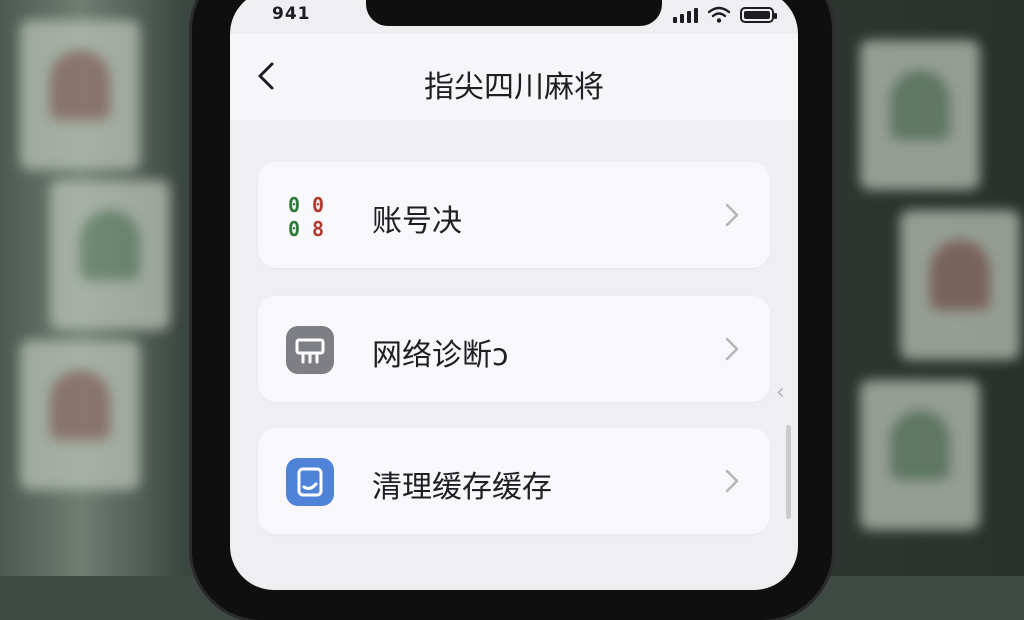 The image size is (1024, 620). I want to click on network-diagnosis-icon, so click(310, 350).